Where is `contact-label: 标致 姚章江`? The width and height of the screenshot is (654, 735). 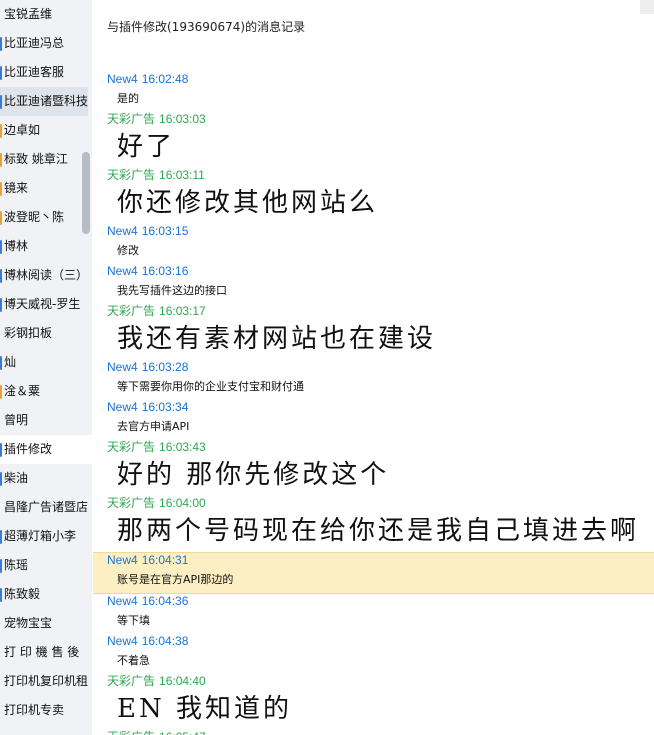
contact-label: 标致 姚章江 is located at coordinates (36, 159).